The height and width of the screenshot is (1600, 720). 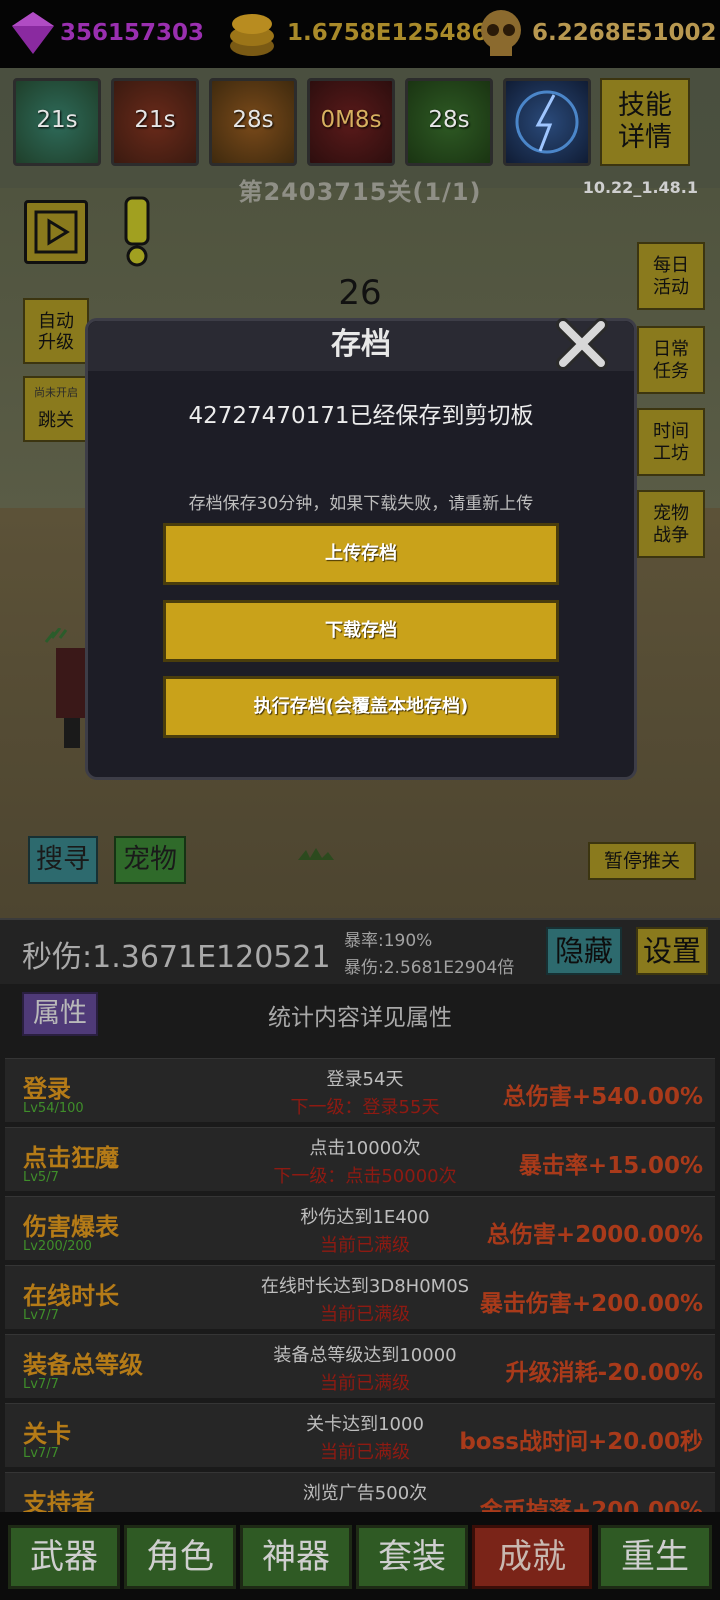 I want to click on search-button: 搜寻, so click(x=63, y=860).